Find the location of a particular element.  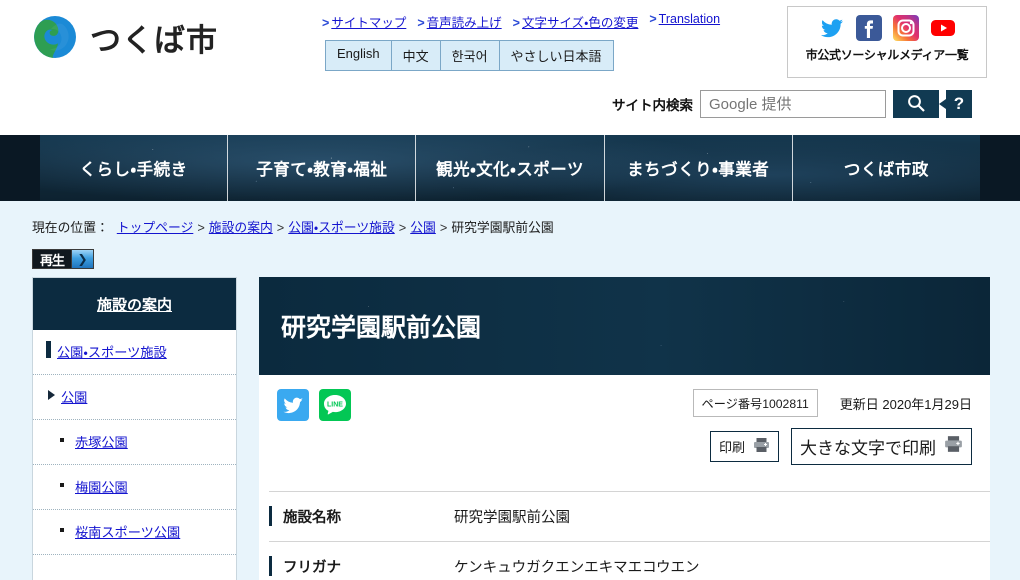

sidebar: 施設の案内 公園・スポーツ施設 公園 赤塚公園 梅園公園 桜南スポーツ公園 is located at coordinates (134, 428).